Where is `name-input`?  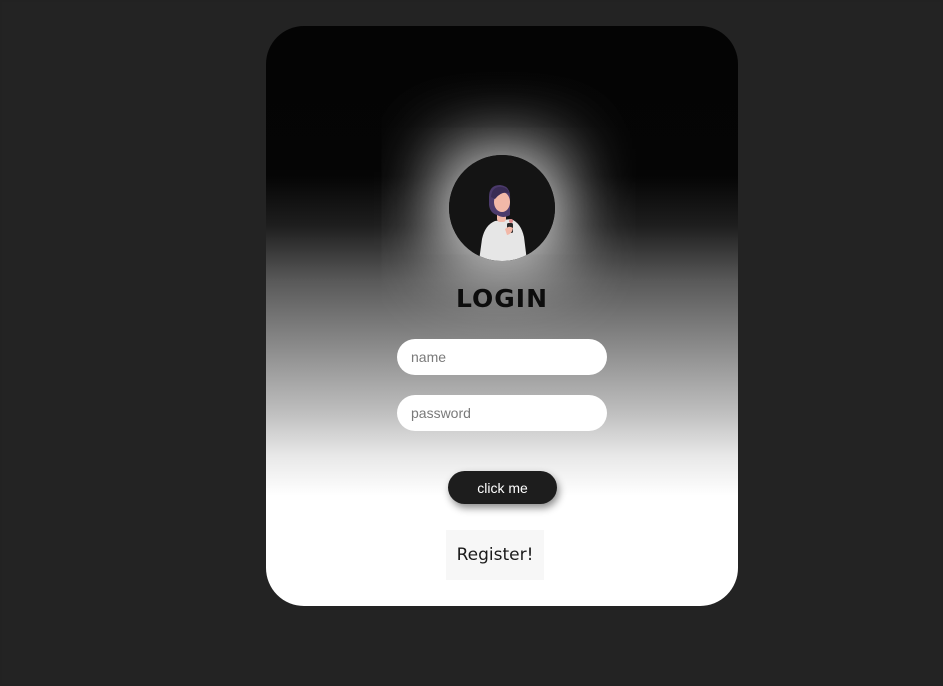 name-input is located at coordinates (502, 357).